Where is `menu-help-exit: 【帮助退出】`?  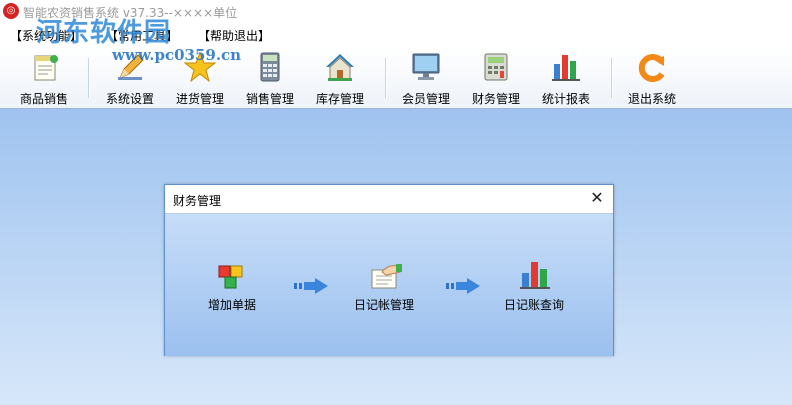 menu-help-exit: 【帮助退出】 is located at coordinates (234, 35).